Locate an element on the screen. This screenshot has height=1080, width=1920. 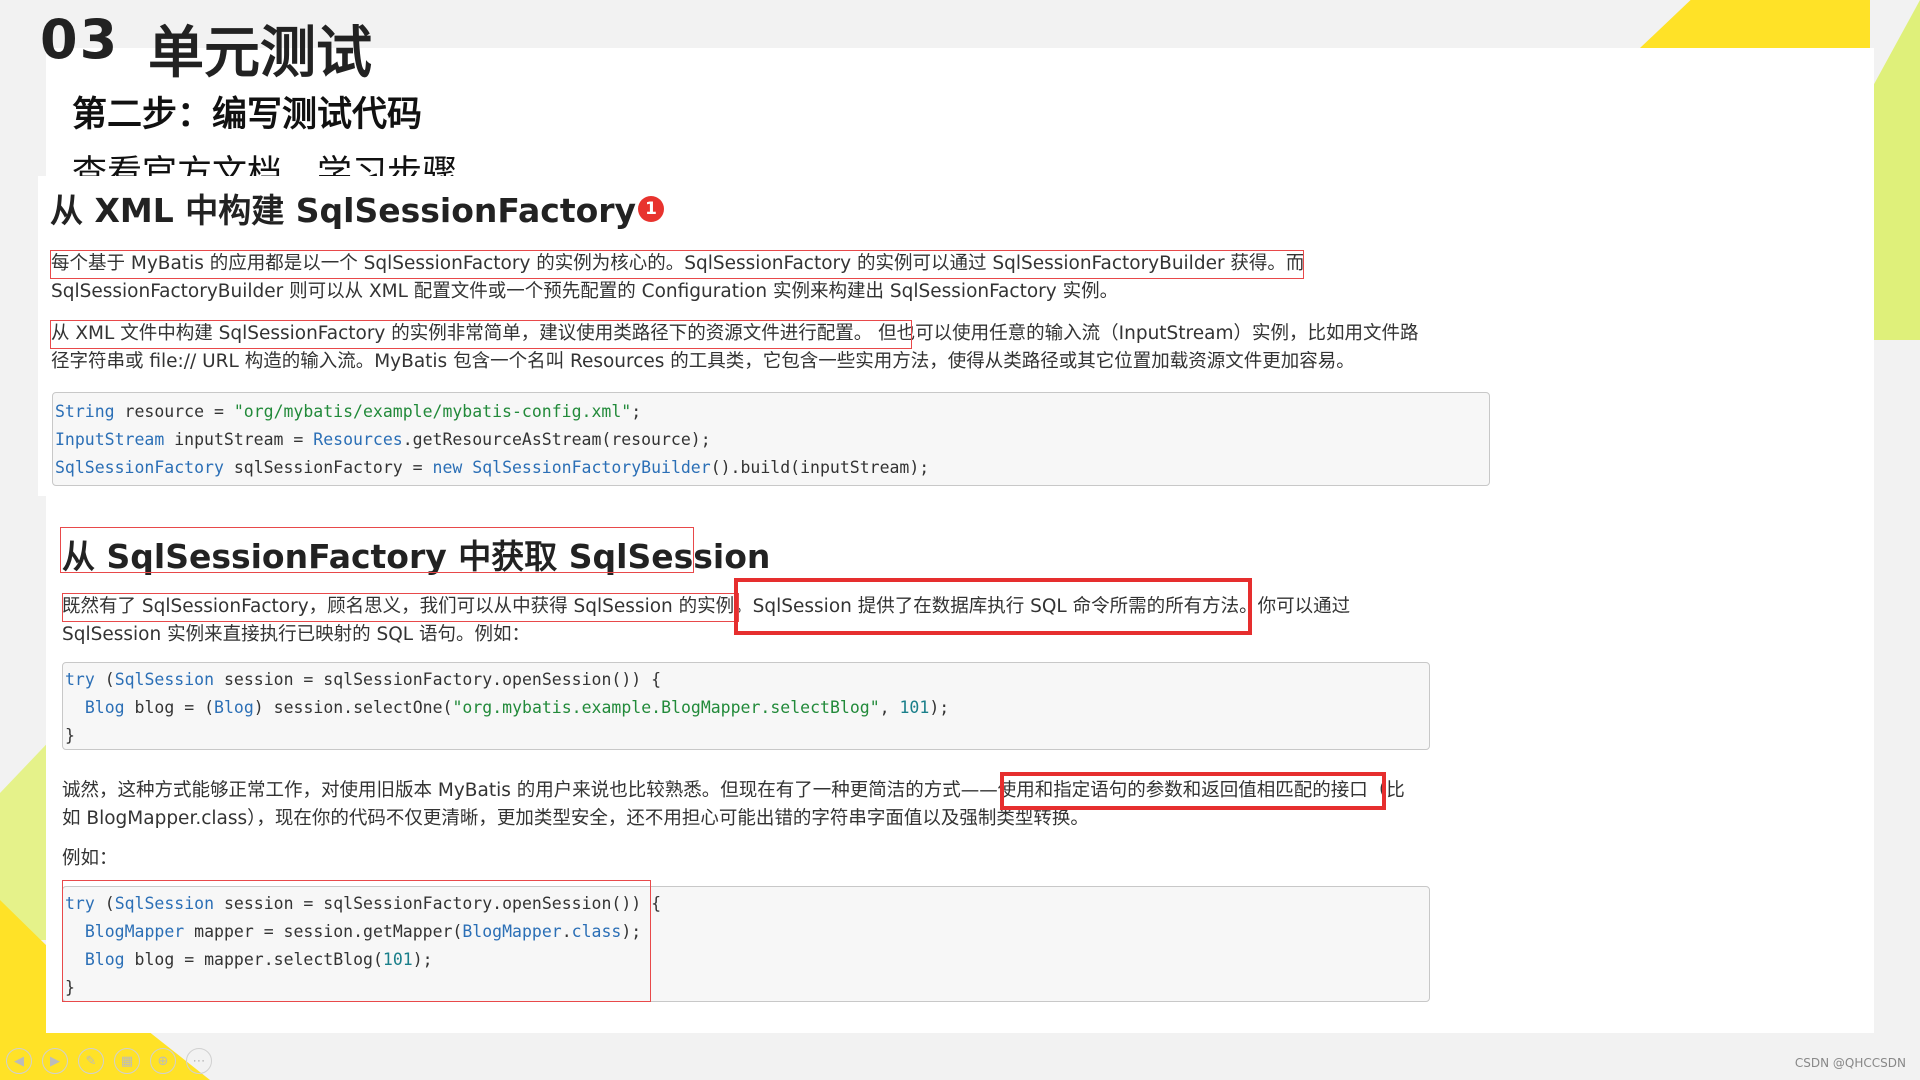
slide-number: 03 is located at coordinates (80, 39).